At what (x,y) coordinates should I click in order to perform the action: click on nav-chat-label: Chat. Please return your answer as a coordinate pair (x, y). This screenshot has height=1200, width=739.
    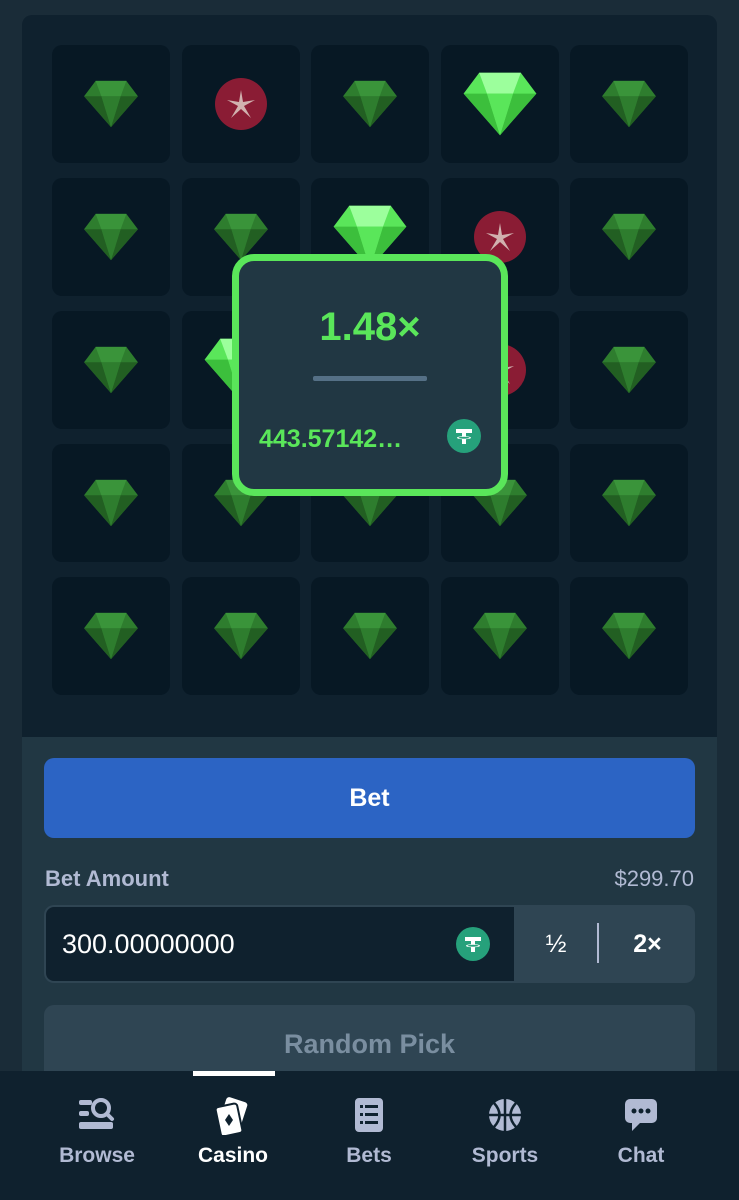
    Looking at the image, I should click on (641, 1155).